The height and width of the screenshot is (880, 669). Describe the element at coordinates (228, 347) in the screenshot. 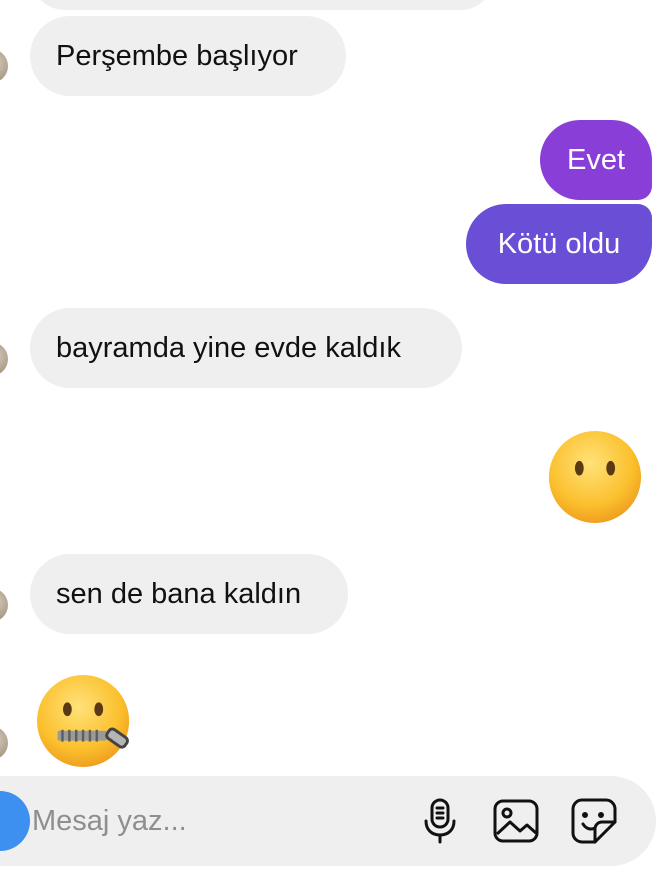

I see `message-text: bayramda yine evde kaldık` at that location.